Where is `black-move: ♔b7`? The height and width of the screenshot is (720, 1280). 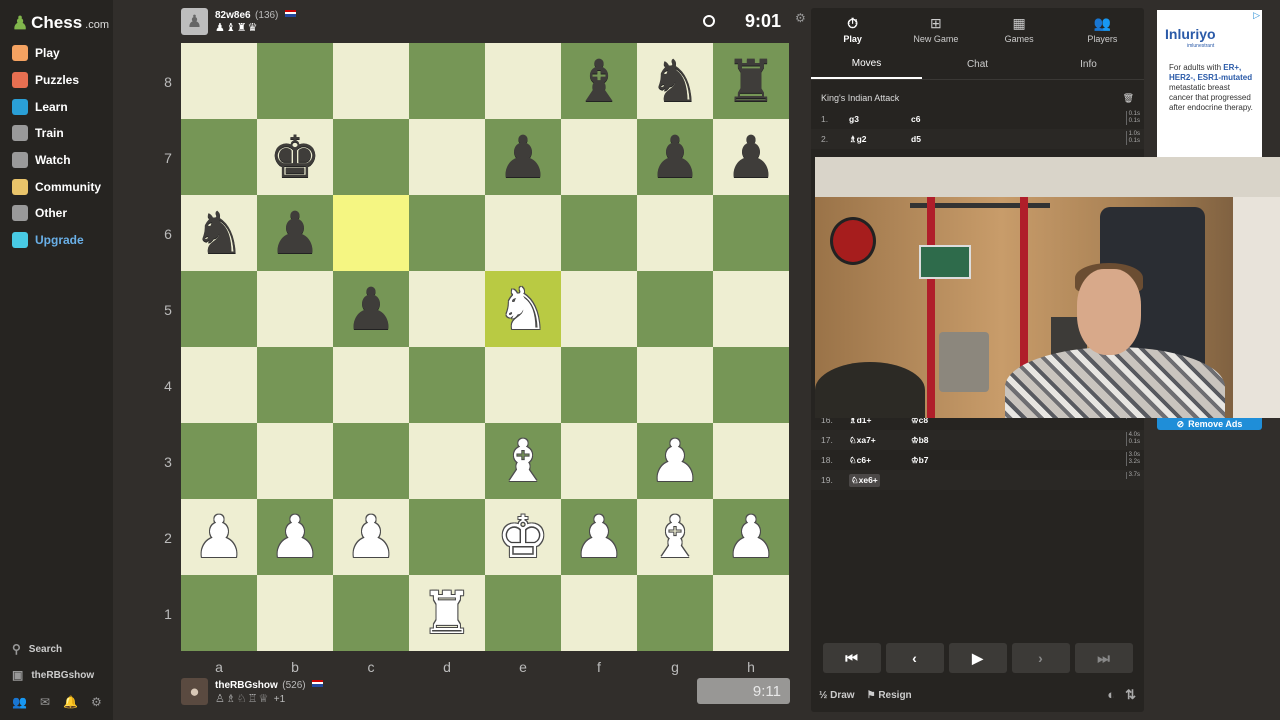
black-move: ♔b7 is located at coordinates (942, 460).